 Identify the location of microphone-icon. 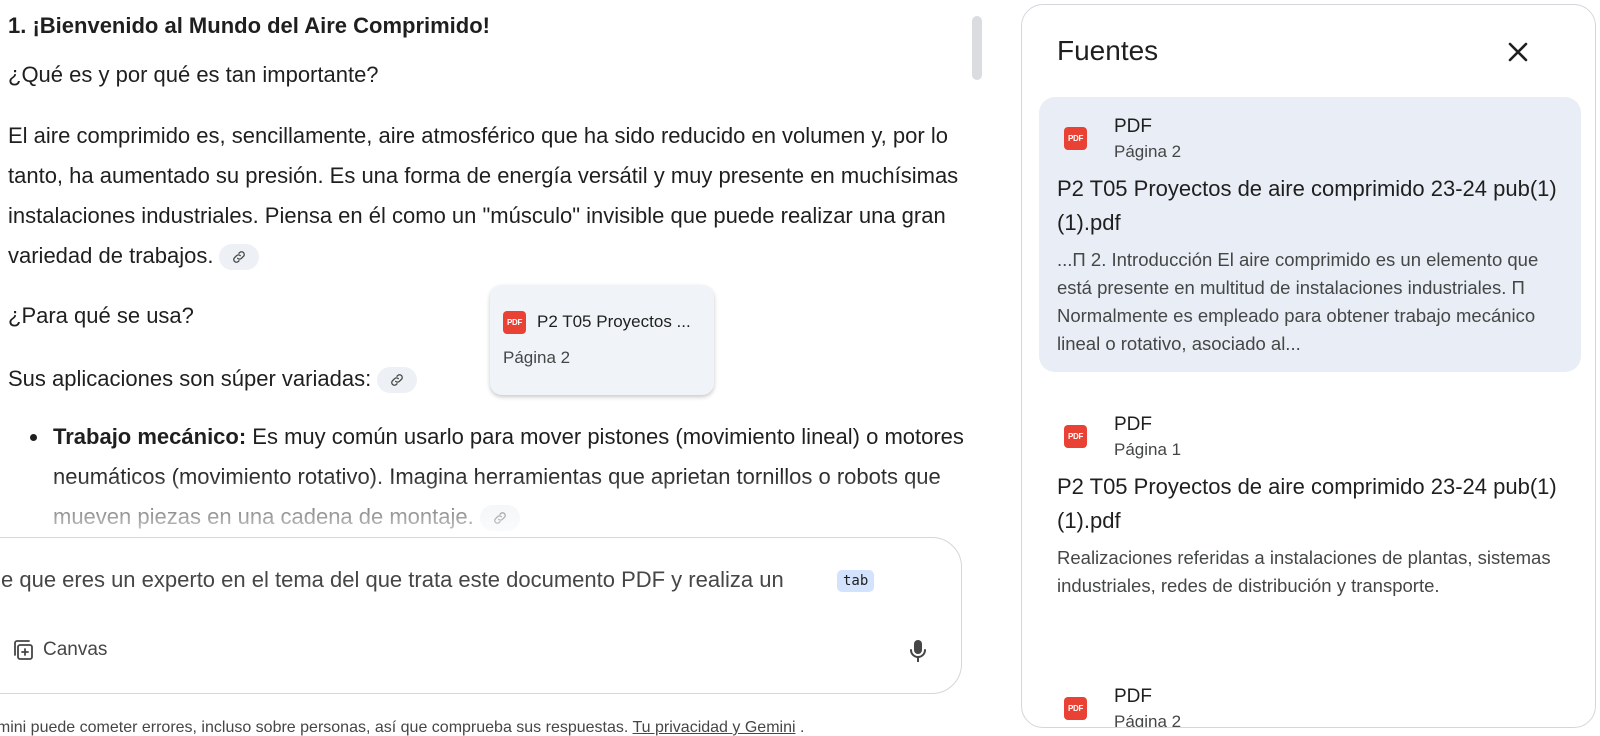
(918, 651).